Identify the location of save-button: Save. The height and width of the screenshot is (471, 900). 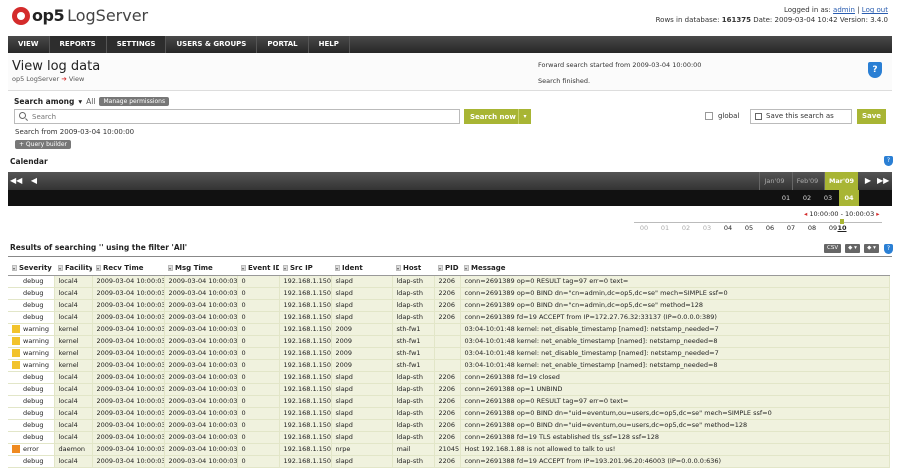
(871, 116).